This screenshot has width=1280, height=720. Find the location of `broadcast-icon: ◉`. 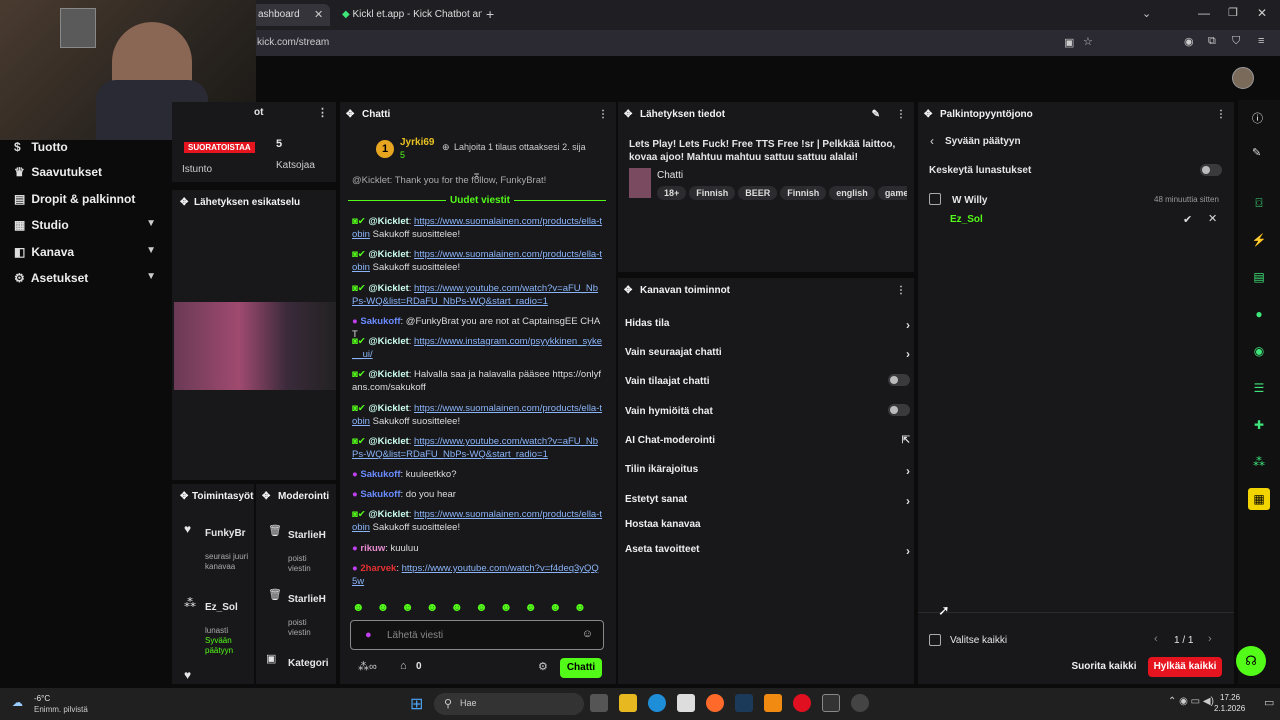

broadcast-icon: ◉ is located at coordinates (1259, 351).